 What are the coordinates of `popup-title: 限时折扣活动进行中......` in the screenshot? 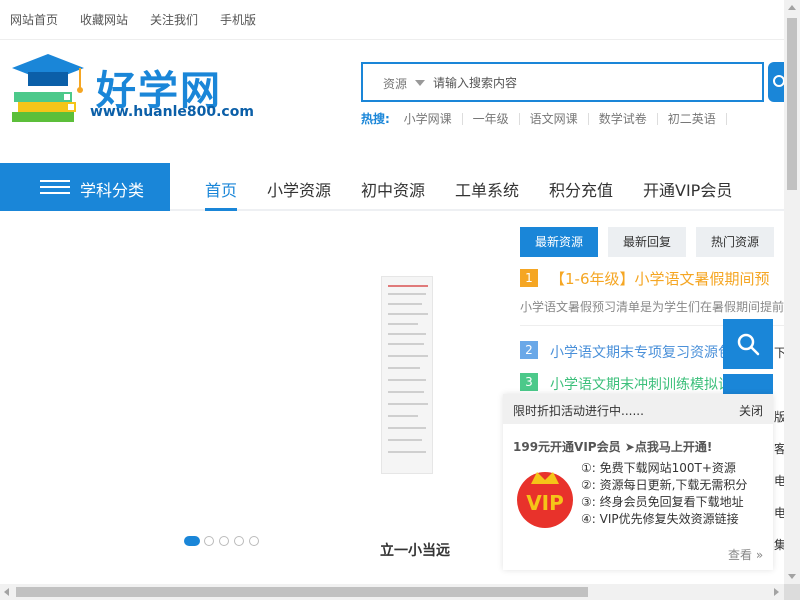 It's located at (578, 411).